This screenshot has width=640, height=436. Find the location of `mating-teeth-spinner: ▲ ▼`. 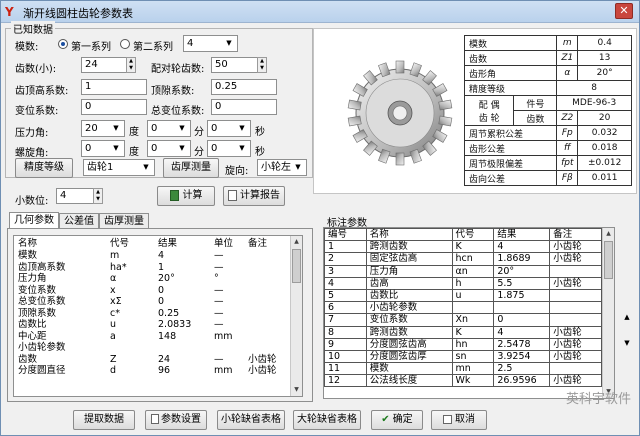

mating-teeth-spinner: ▲ ▼ is located at coordinates (262, 65).